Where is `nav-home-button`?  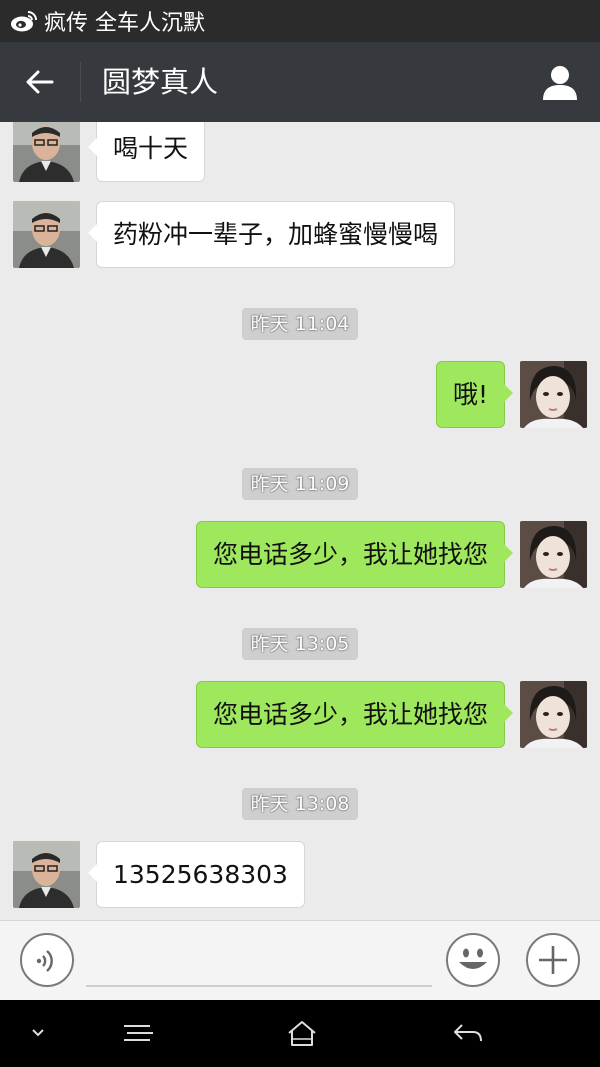 nav-home-button is located at coordinates (302, 1033).